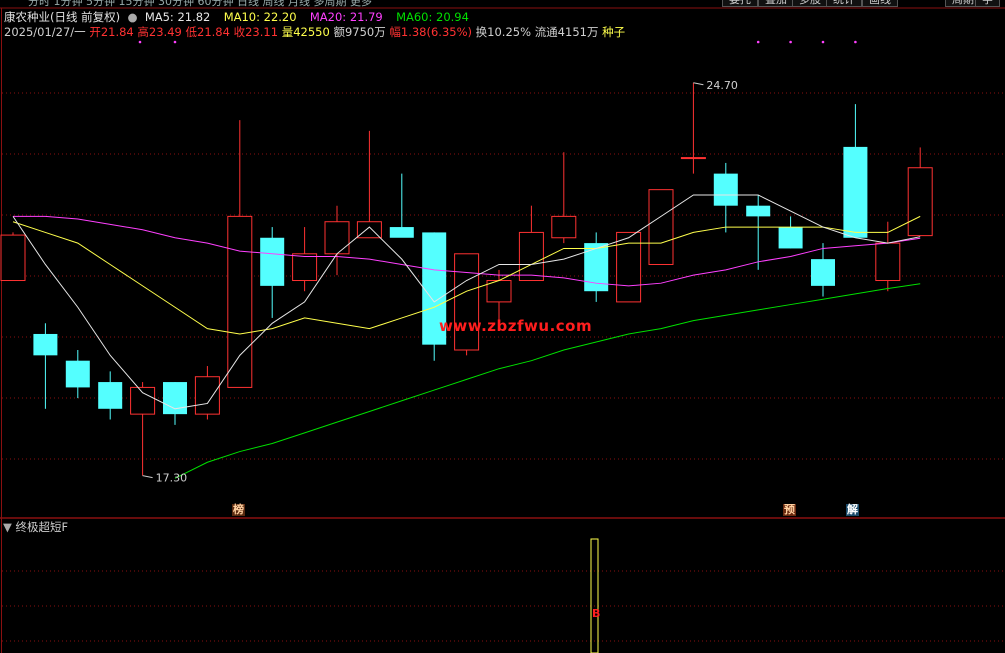 Image resolution: width=1005 pixels, height=653 pixels. What do you see at coordinates (594, 595) in the screenshot?
I see `indicator-bar` at bounding box center [594, 595].